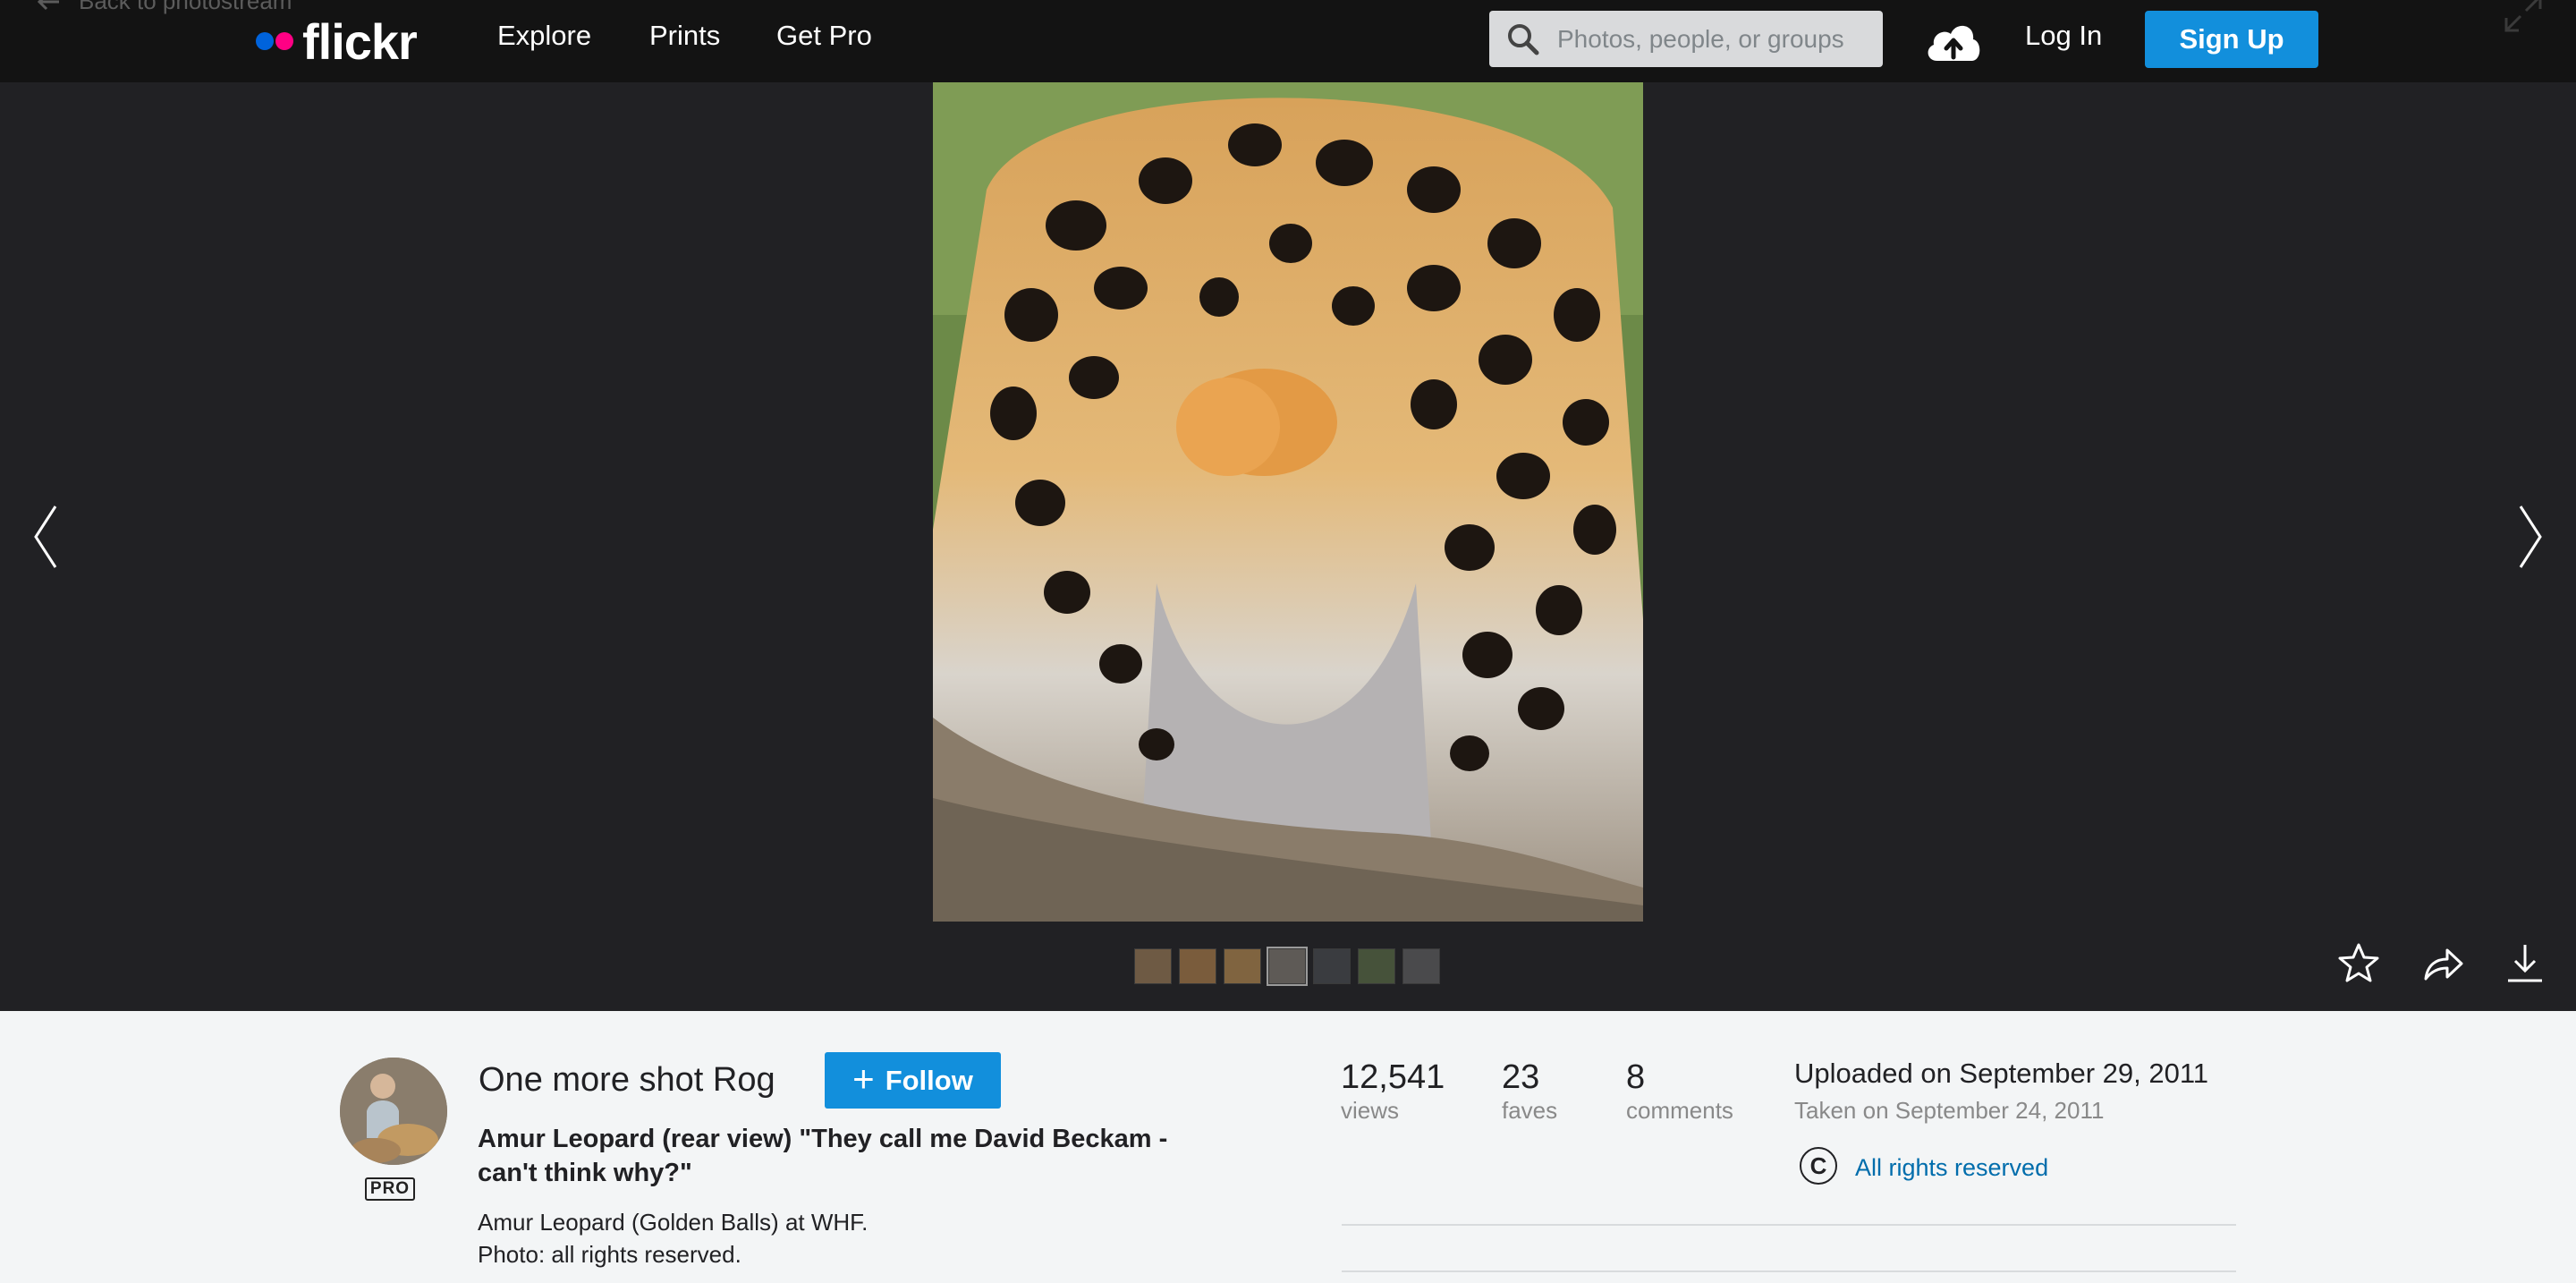 The height and width of the screenshot is (1283, 2576). What do you see at coordinates (1953, 40) in the screenshot?
I see `upload-cloud-icon` at bounding box center [1953, 40].